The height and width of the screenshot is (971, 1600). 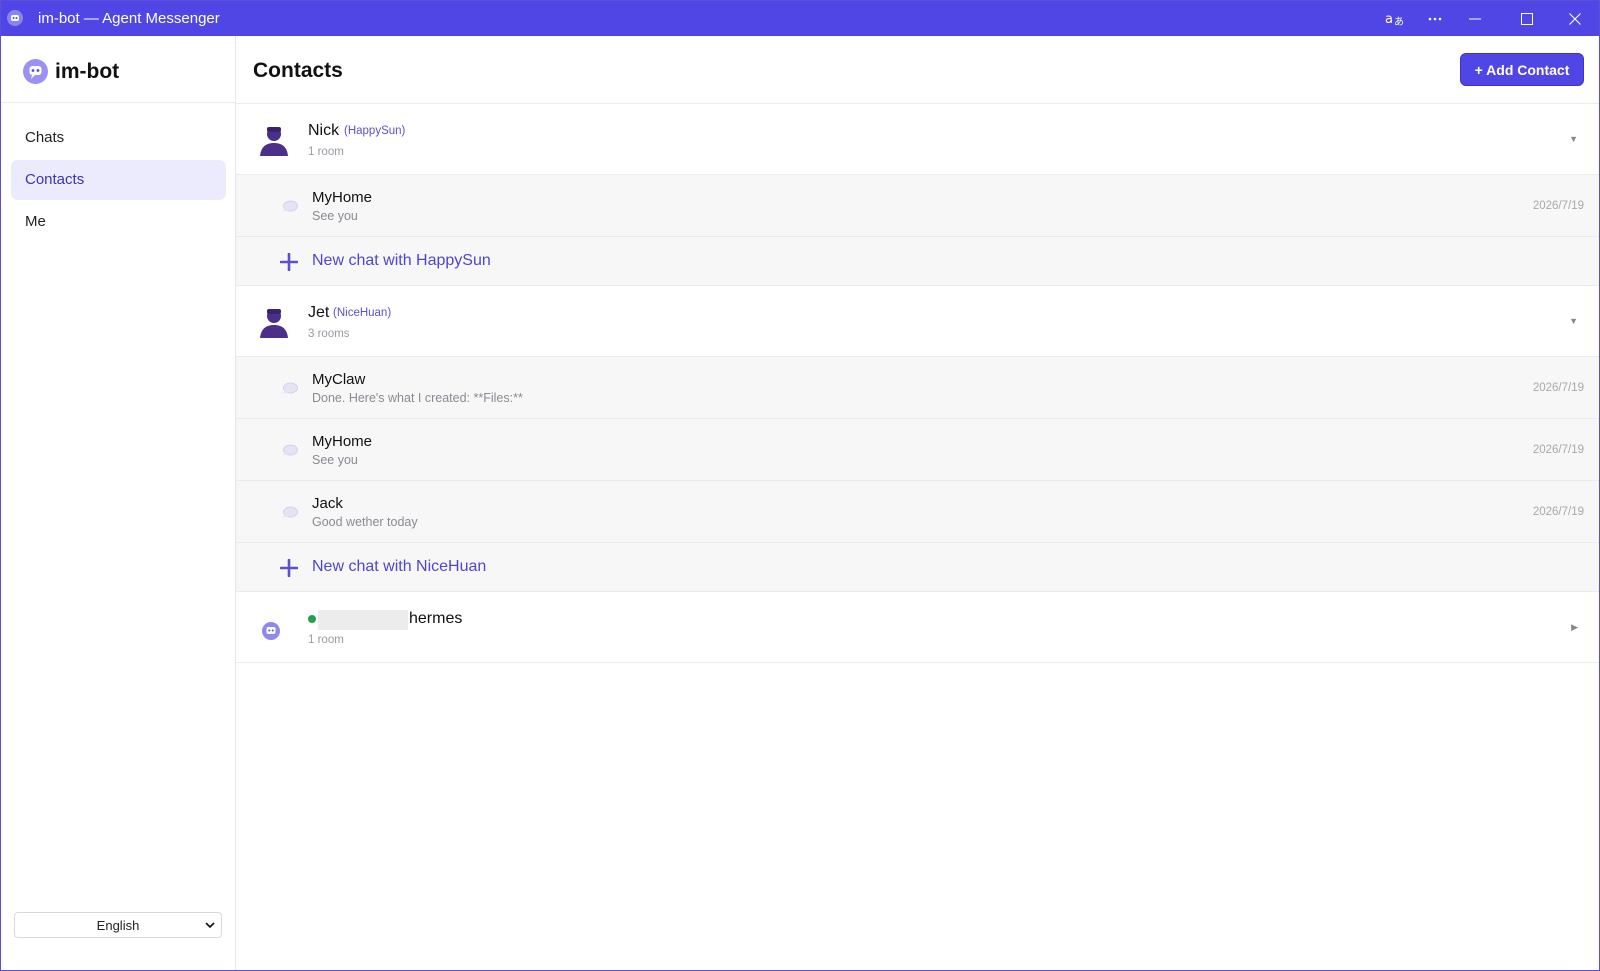 I want to click on window-title: im-bot — Agent Messenger, so click(x=129, y=18).